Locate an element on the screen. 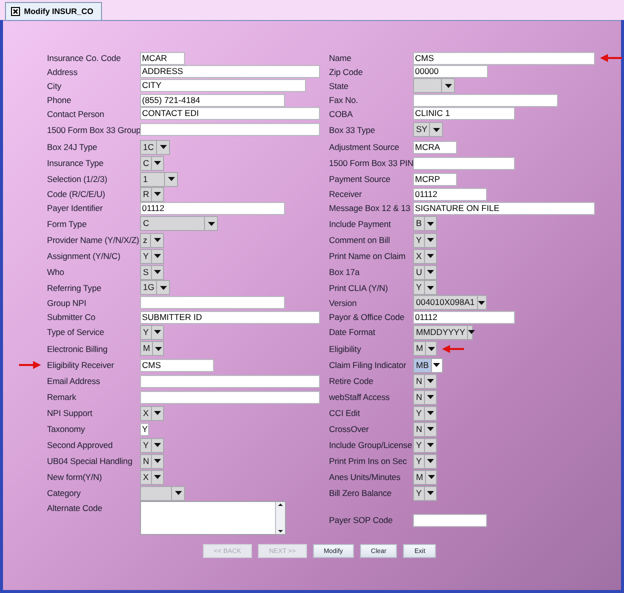 This screenshot has width=624, height=593. field-label: CCI Edit is located at coordinates (344, 413).